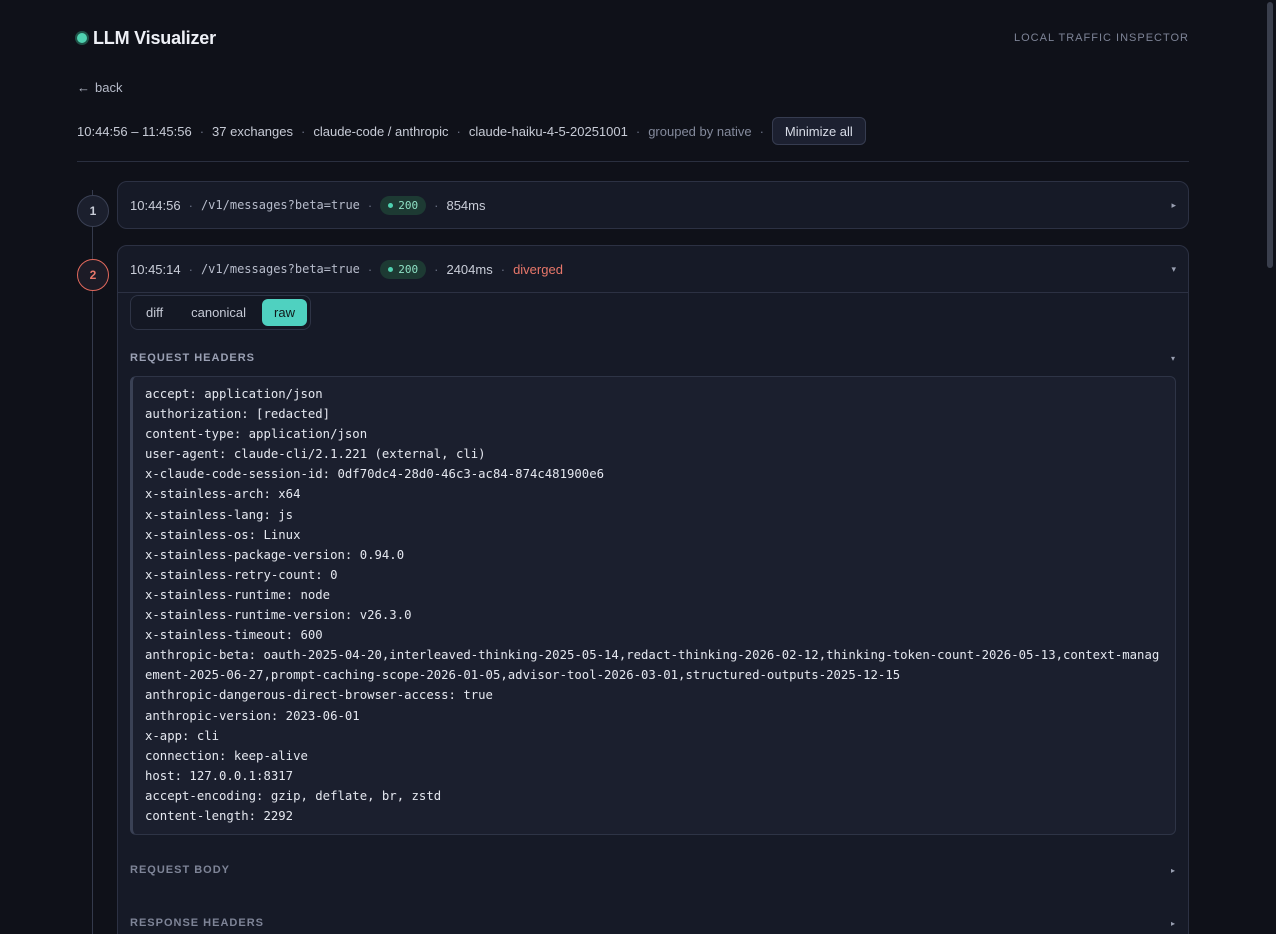  Describe the element at coordinates (1270, 135) in the screenshot. I see `scrollbar-thumb` at that location.